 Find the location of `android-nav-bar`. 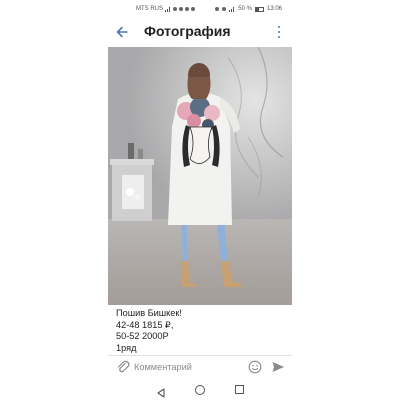

android-nav-bar is located at coordinates (200, 390).